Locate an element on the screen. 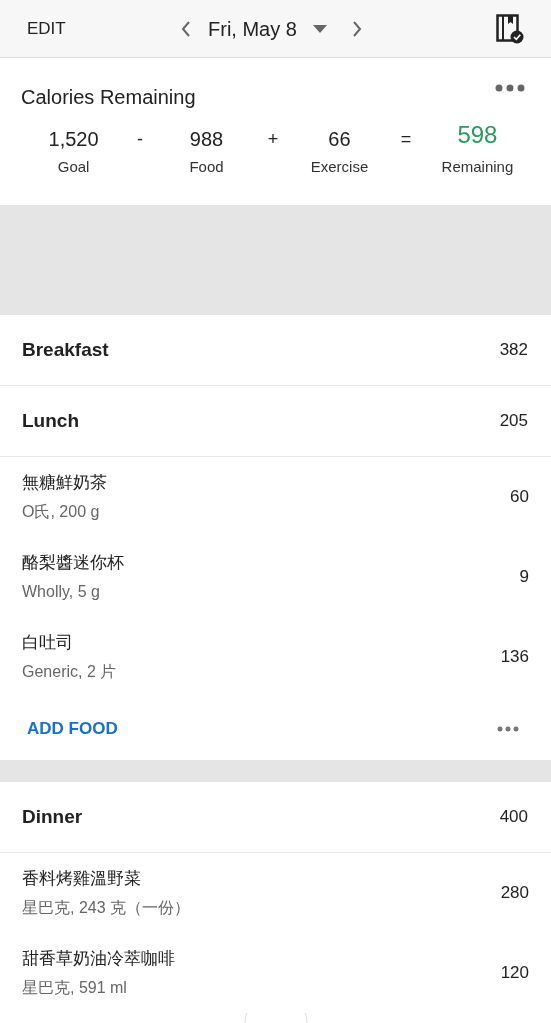 The width and height of the screenshot is (551, 1023). term-value: 66 is located at coordinates (339, 139).